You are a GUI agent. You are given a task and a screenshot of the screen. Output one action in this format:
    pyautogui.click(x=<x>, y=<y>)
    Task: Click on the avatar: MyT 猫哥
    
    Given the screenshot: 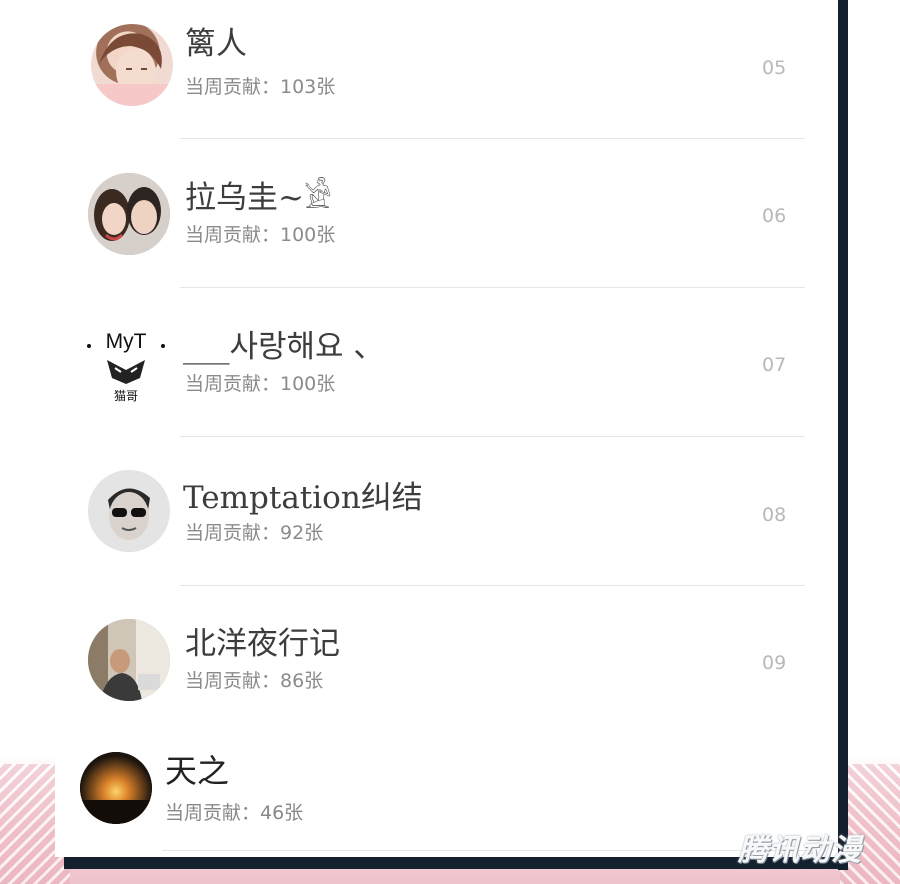 What is the action you would take?
    pyautogui.click(x=126, y=363)
    